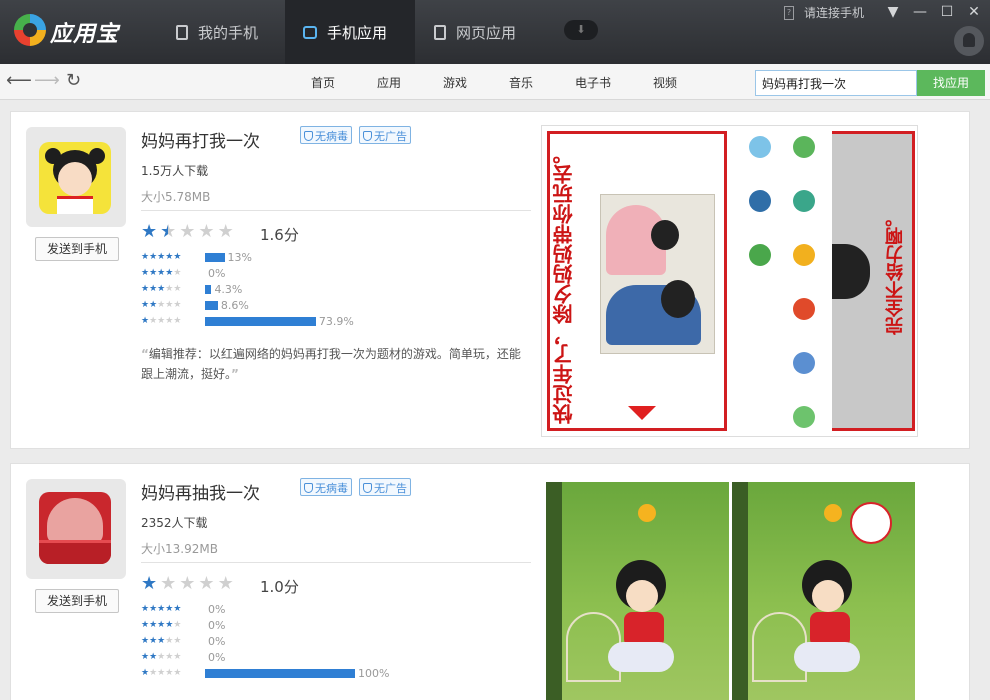  Describe the element at coordinates (200, 491) in the screenshot. I see `app-title: 妈妈再抽我一次` at that location.